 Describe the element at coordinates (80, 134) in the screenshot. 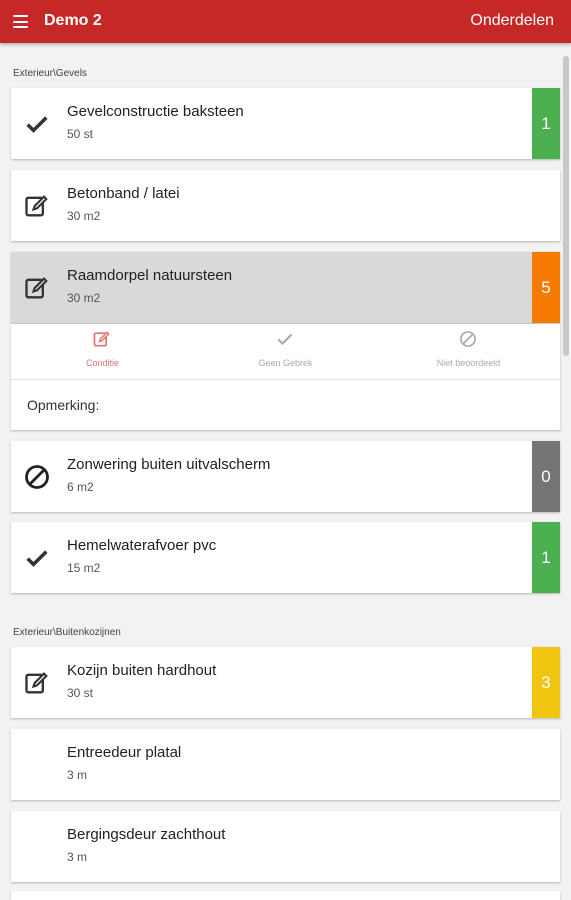

I see `item-quantity: 50 st` at that location.